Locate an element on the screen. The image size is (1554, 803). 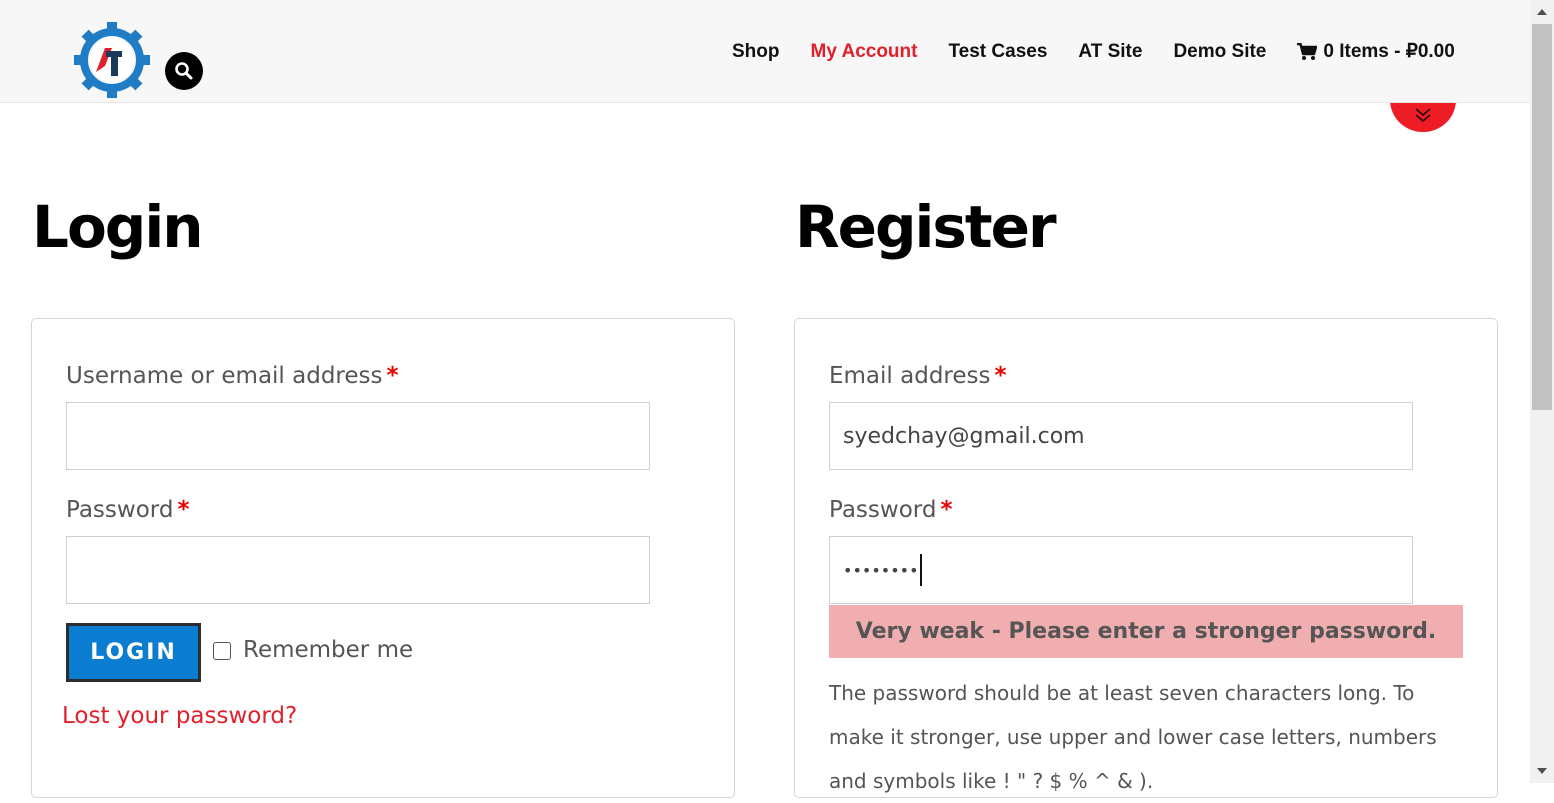
nav-item-shop: Shop is located at coordinates (756, 52).